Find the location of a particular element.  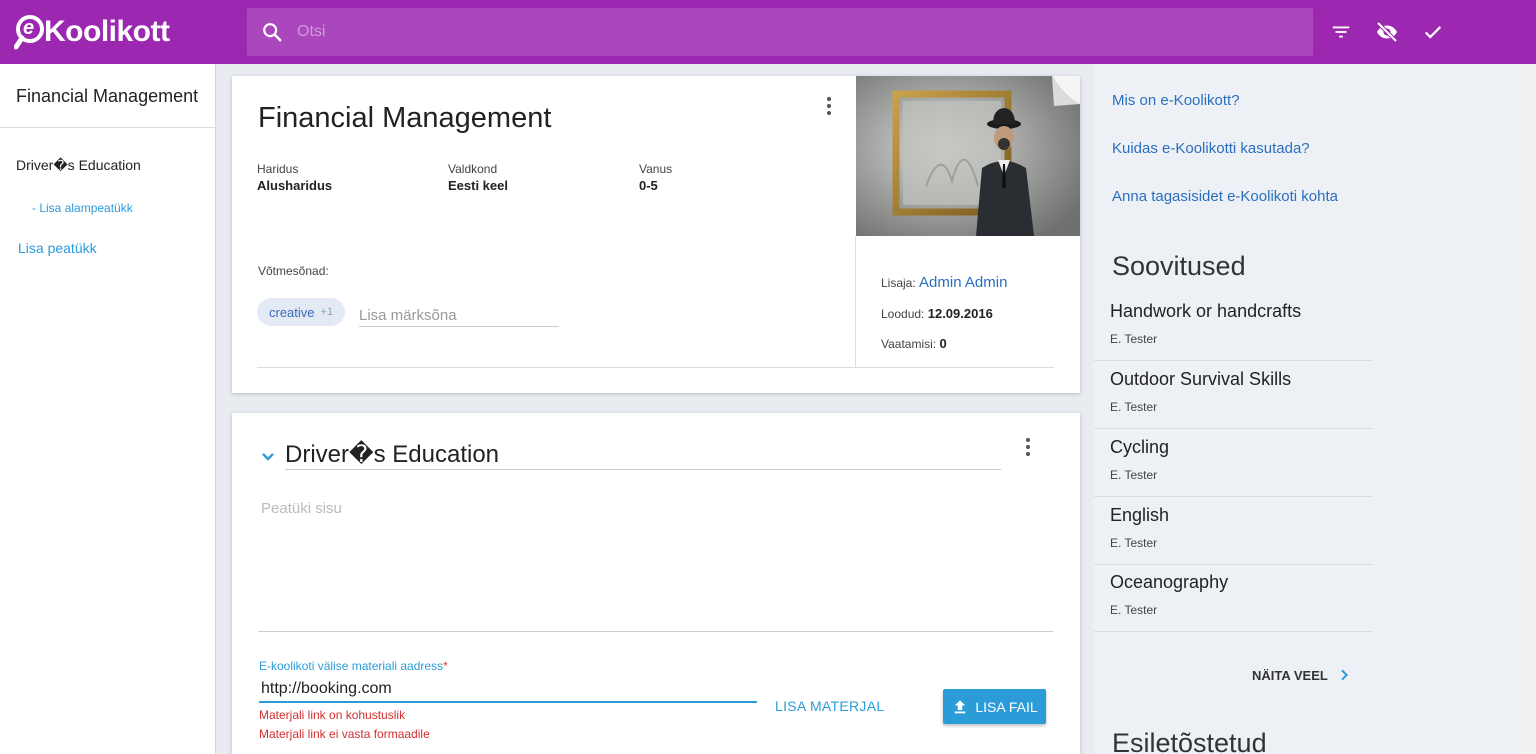

sidebar-item-chapter: Driver�s Education is located at coordinates (78, 165).